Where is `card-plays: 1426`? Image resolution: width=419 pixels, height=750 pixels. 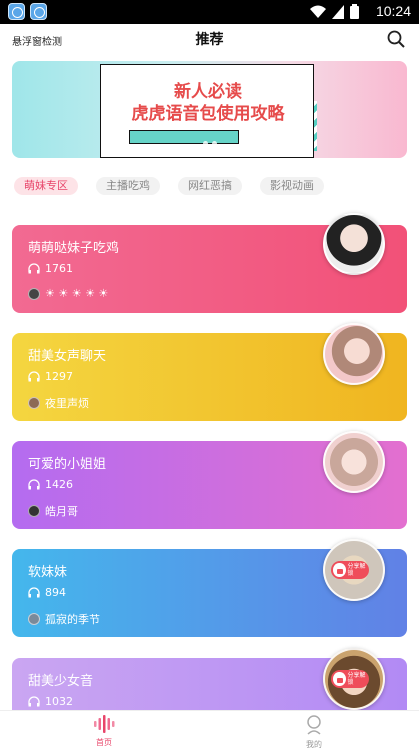
card-plays: 1426 is located at coordinates (50, 484).